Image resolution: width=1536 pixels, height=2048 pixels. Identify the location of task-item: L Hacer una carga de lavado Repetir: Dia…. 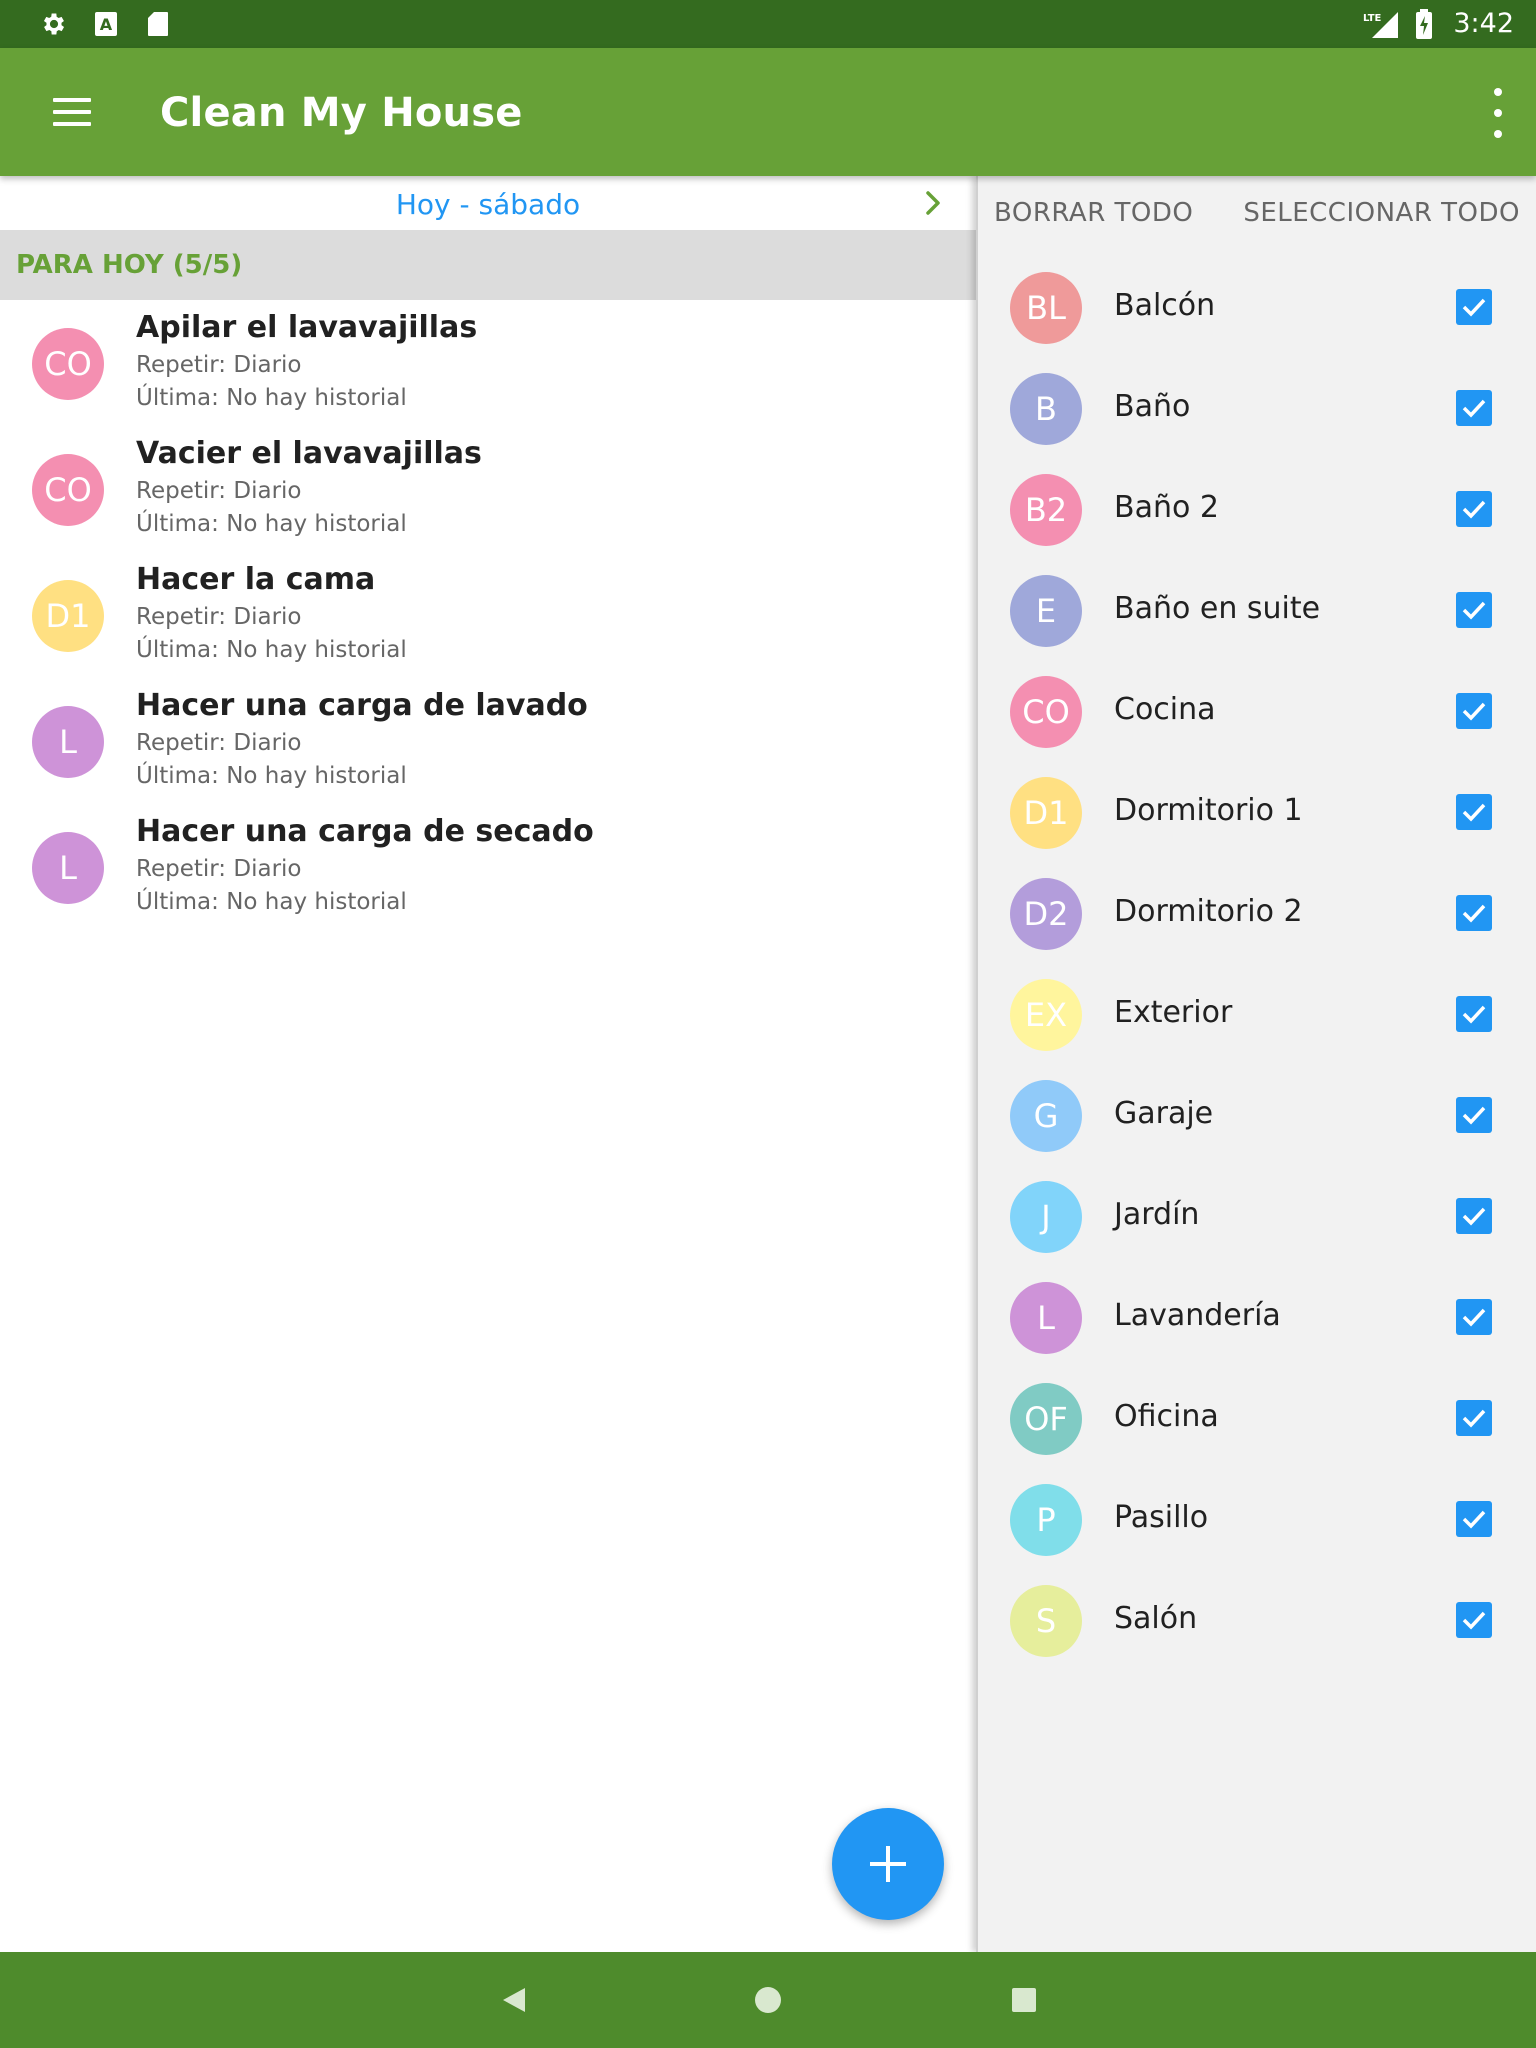
(488, 751).